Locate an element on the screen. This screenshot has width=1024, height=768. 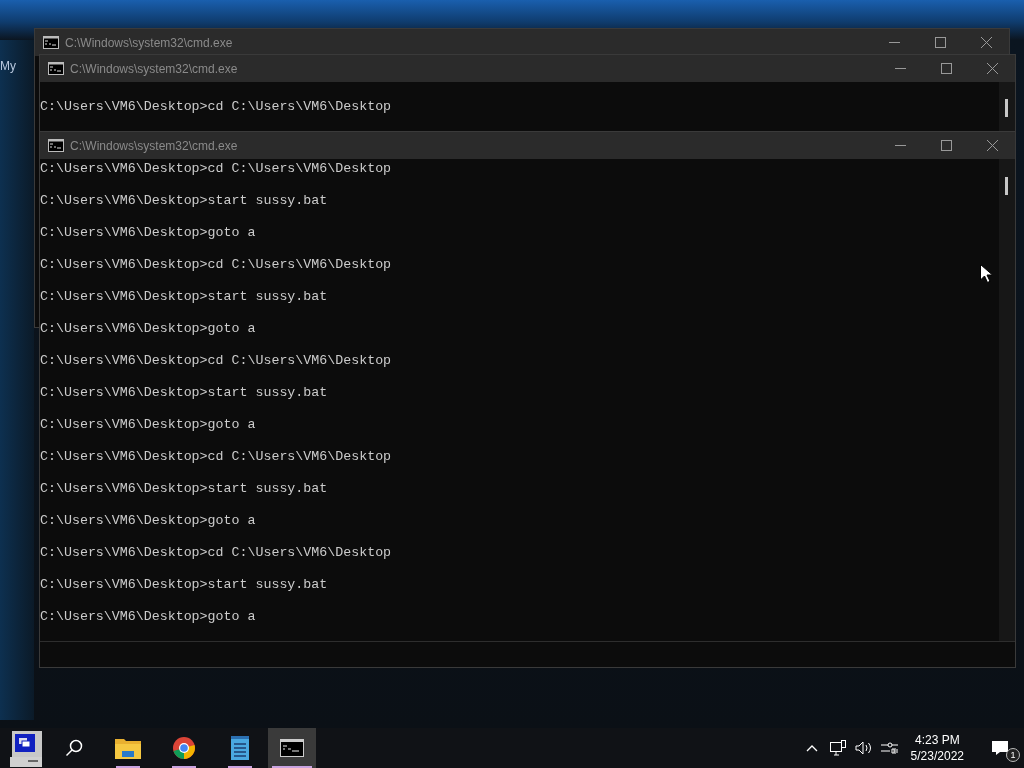
notification-count: 1 is located at coordinates (1013, 755).